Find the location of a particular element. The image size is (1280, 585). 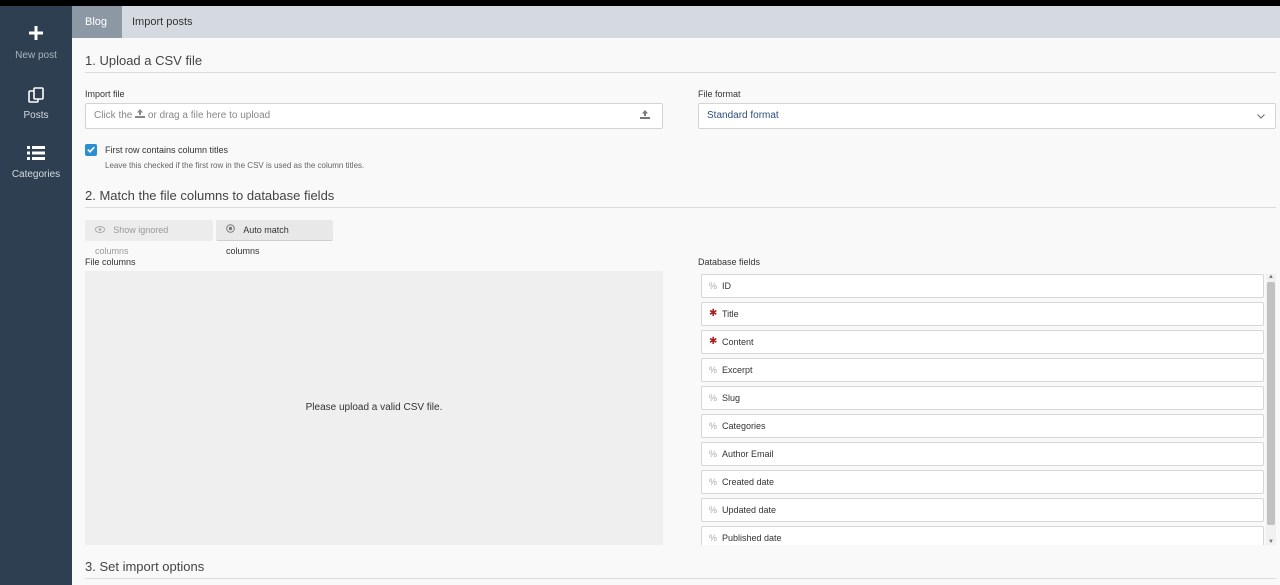

database-field-item: % Published date is located at coordinates (982, 535).